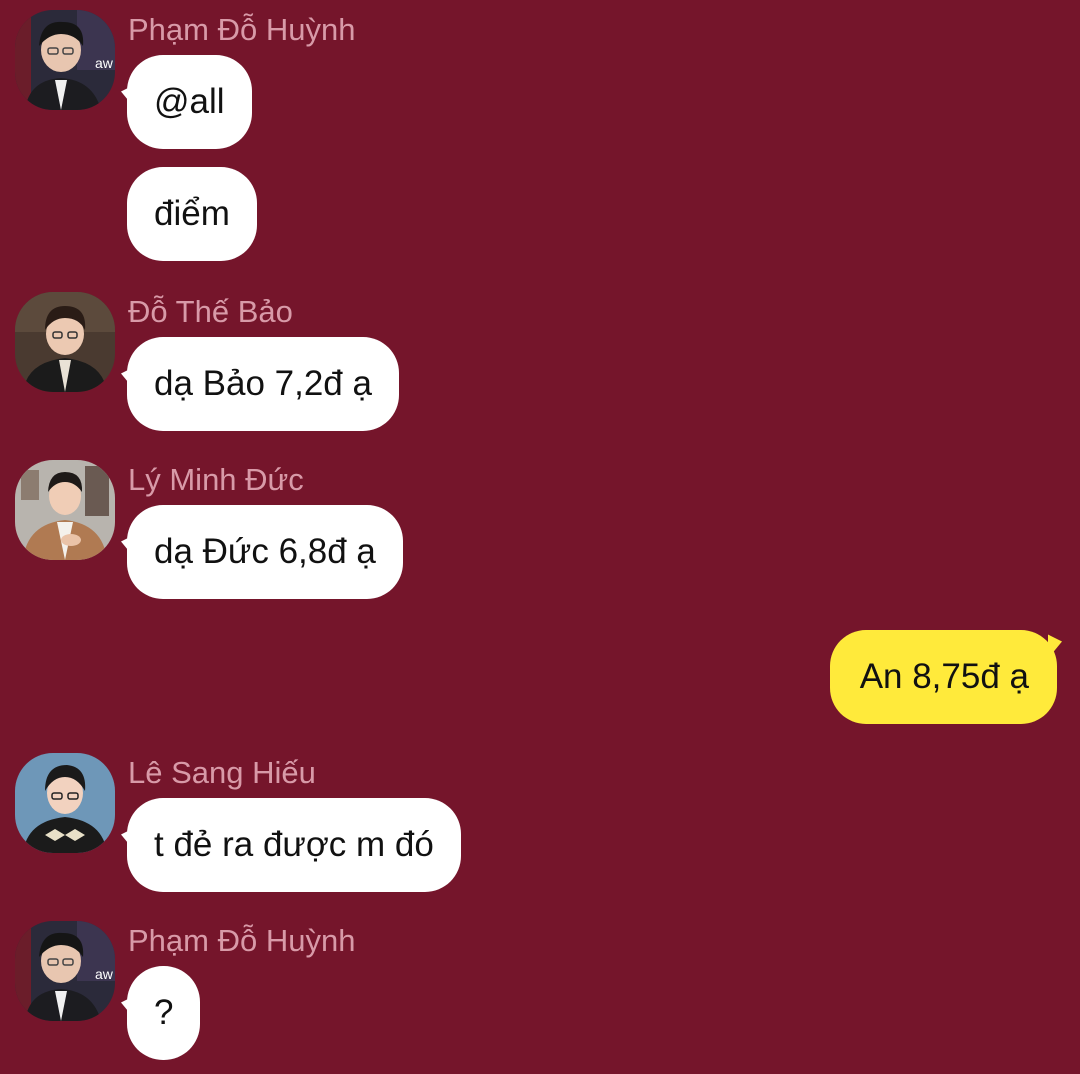 The width and height of the screenshot is (1080, 1074). Describe the element at coordinates (263, 384) in the screenshot. I see `message-bubble: dạ Bảo 7,2đ ạ` at that location.